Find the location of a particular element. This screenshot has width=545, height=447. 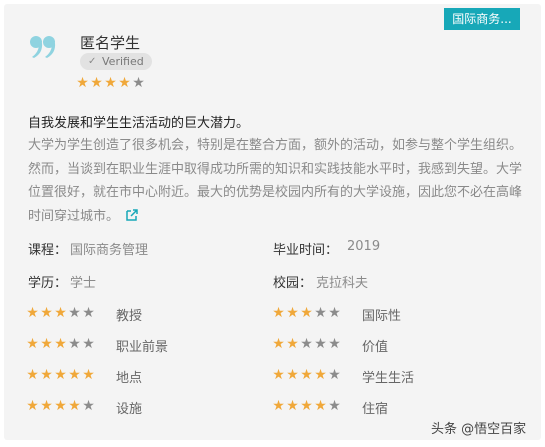

verified-badge: ✓ Verified is located at coordinates (116, 61).